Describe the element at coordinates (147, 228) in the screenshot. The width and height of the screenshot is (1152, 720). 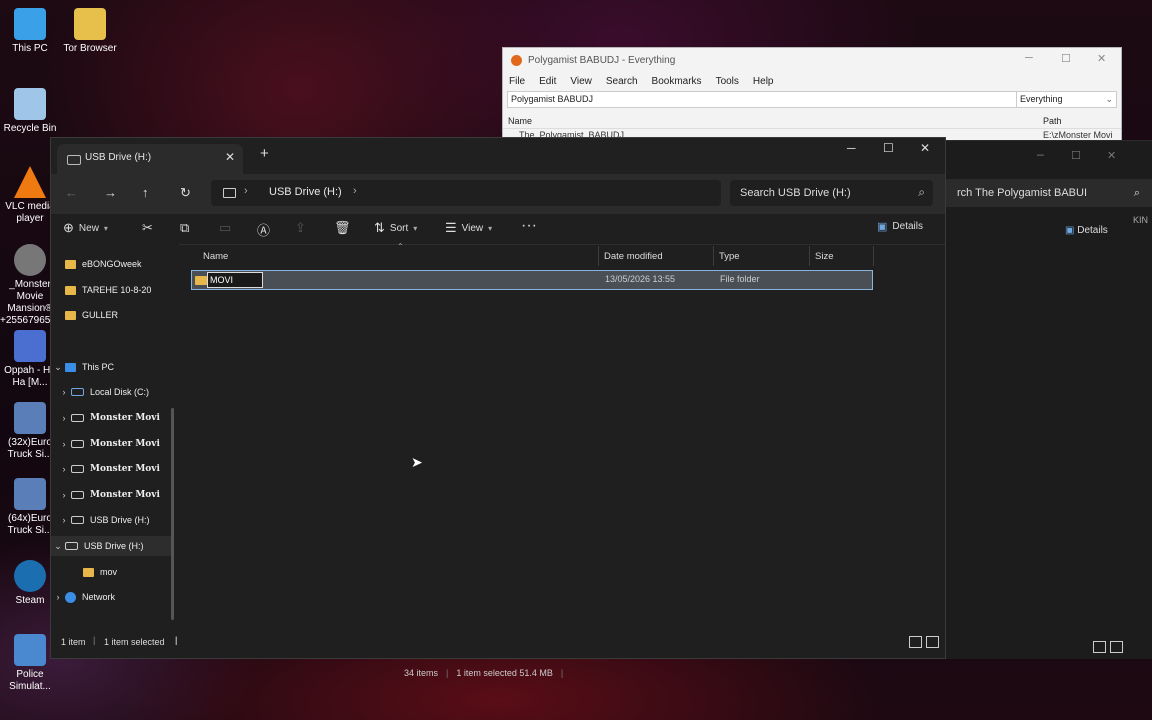
I see `cut-button: ✂` at that location.